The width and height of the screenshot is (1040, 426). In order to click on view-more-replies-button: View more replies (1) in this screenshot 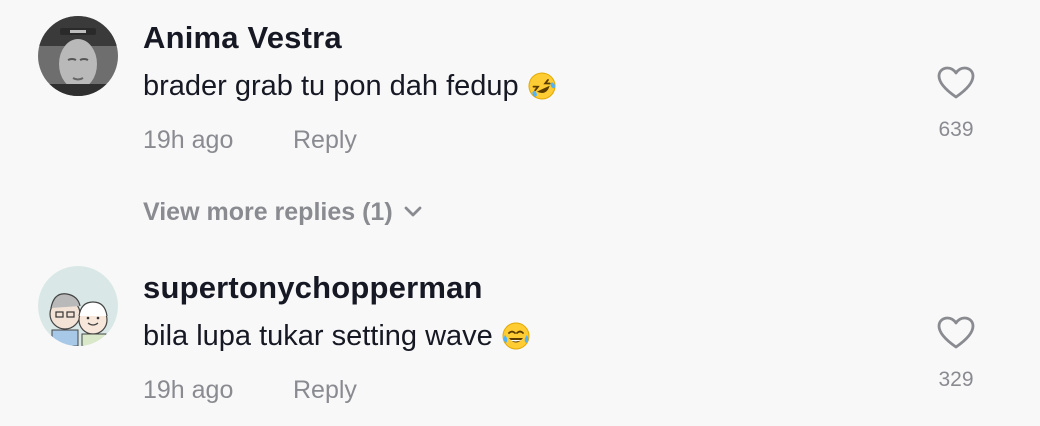, I will do `click(283, 212)`.